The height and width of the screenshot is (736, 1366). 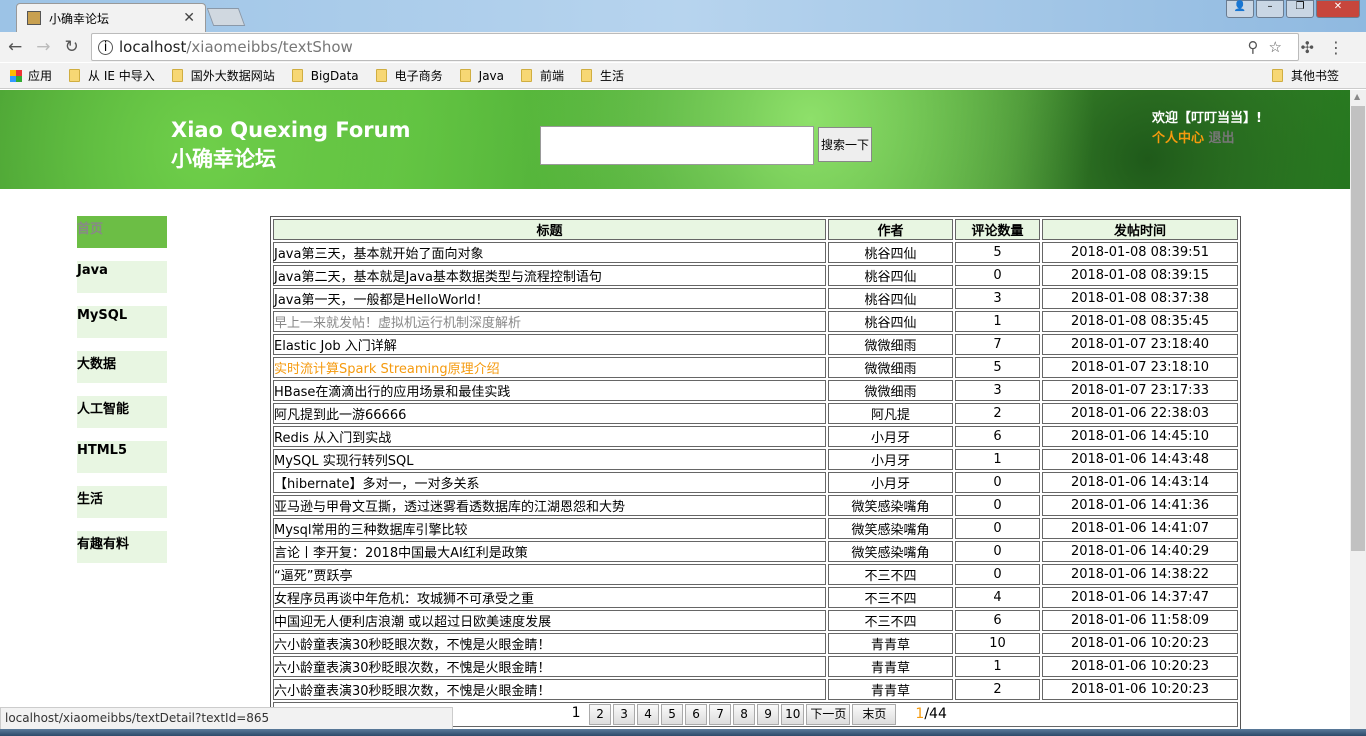 I want to click on post-author: 微笑感染嘴角, so click(x=890, y=505).